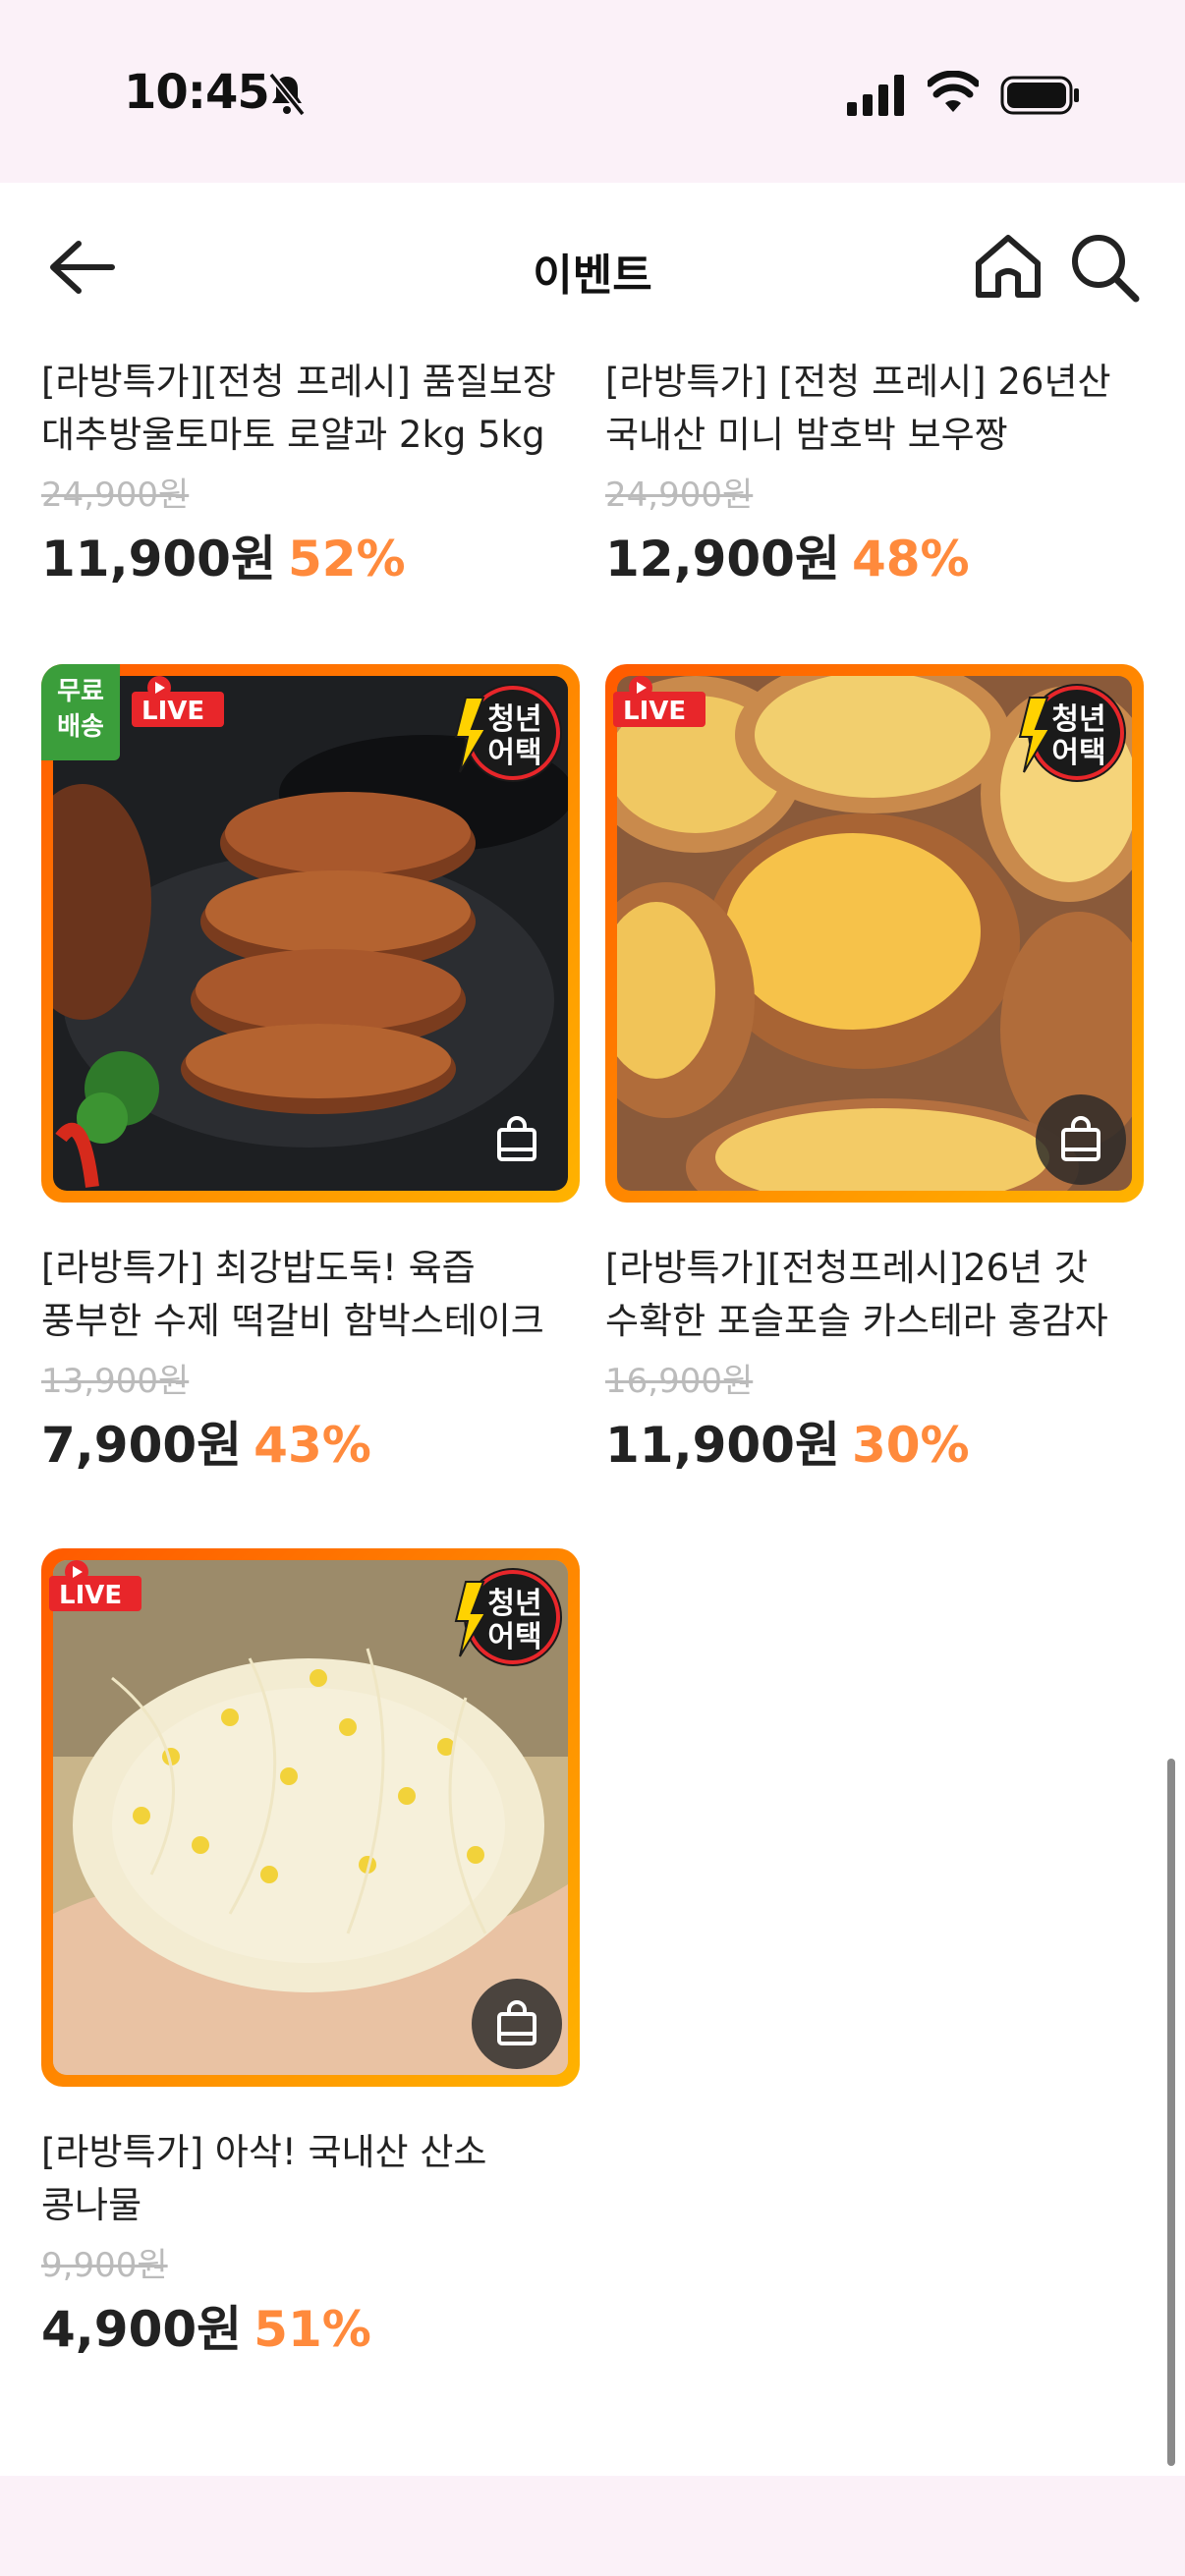 The height and width of the screenshot is (2576, 1185). I want to click on home-indicator-area, so click(592, 2526).